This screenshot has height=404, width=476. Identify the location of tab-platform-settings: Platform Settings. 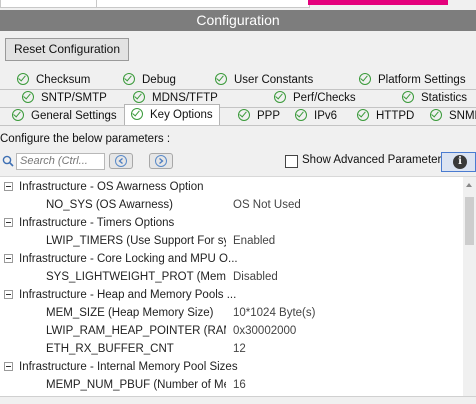
(412, 80).